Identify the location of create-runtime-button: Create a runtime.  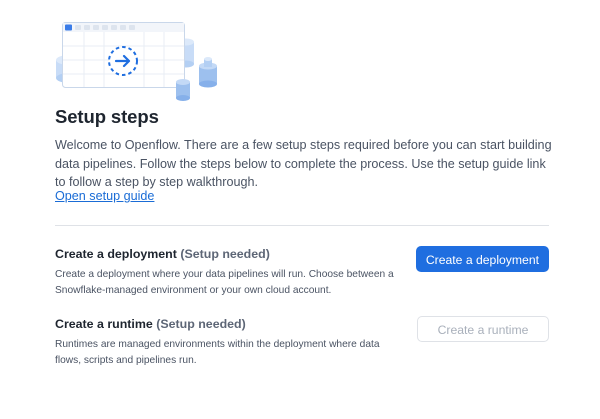
(483, 329).